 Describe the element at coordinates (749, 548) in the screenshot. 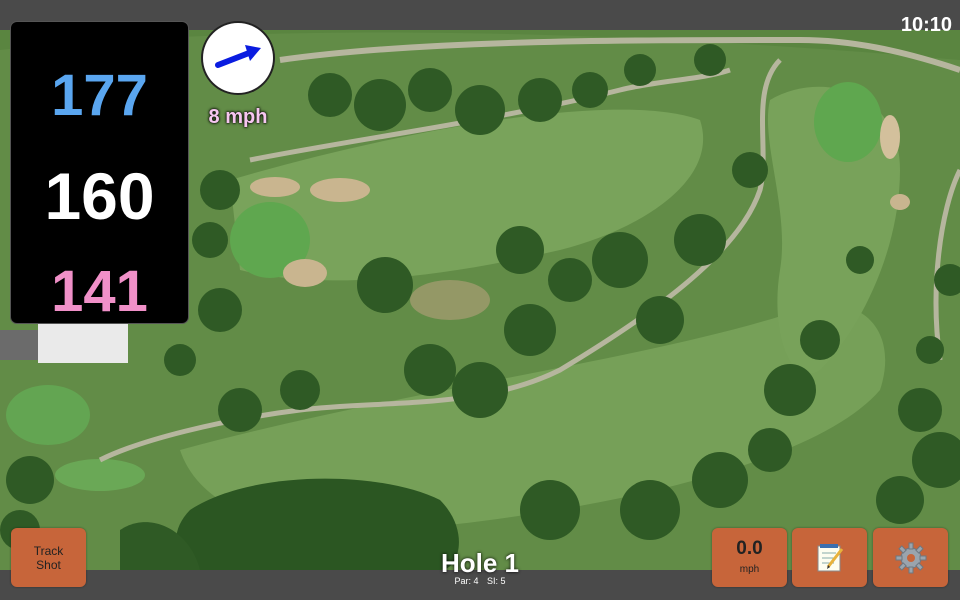

I see `wind-readout-value: 0.0` at that location.